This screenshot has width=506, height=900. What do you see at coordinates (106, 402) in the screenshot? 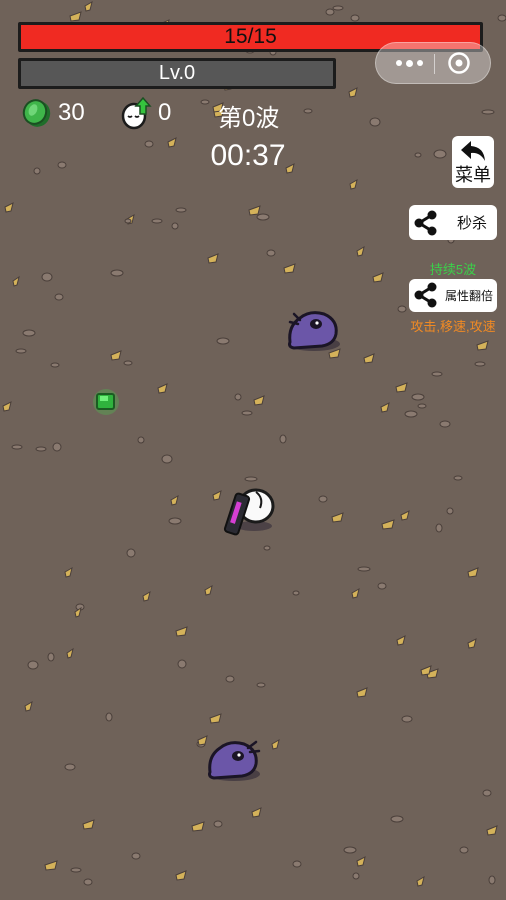
I see `experience-gem` at bounding box center [106, 402].